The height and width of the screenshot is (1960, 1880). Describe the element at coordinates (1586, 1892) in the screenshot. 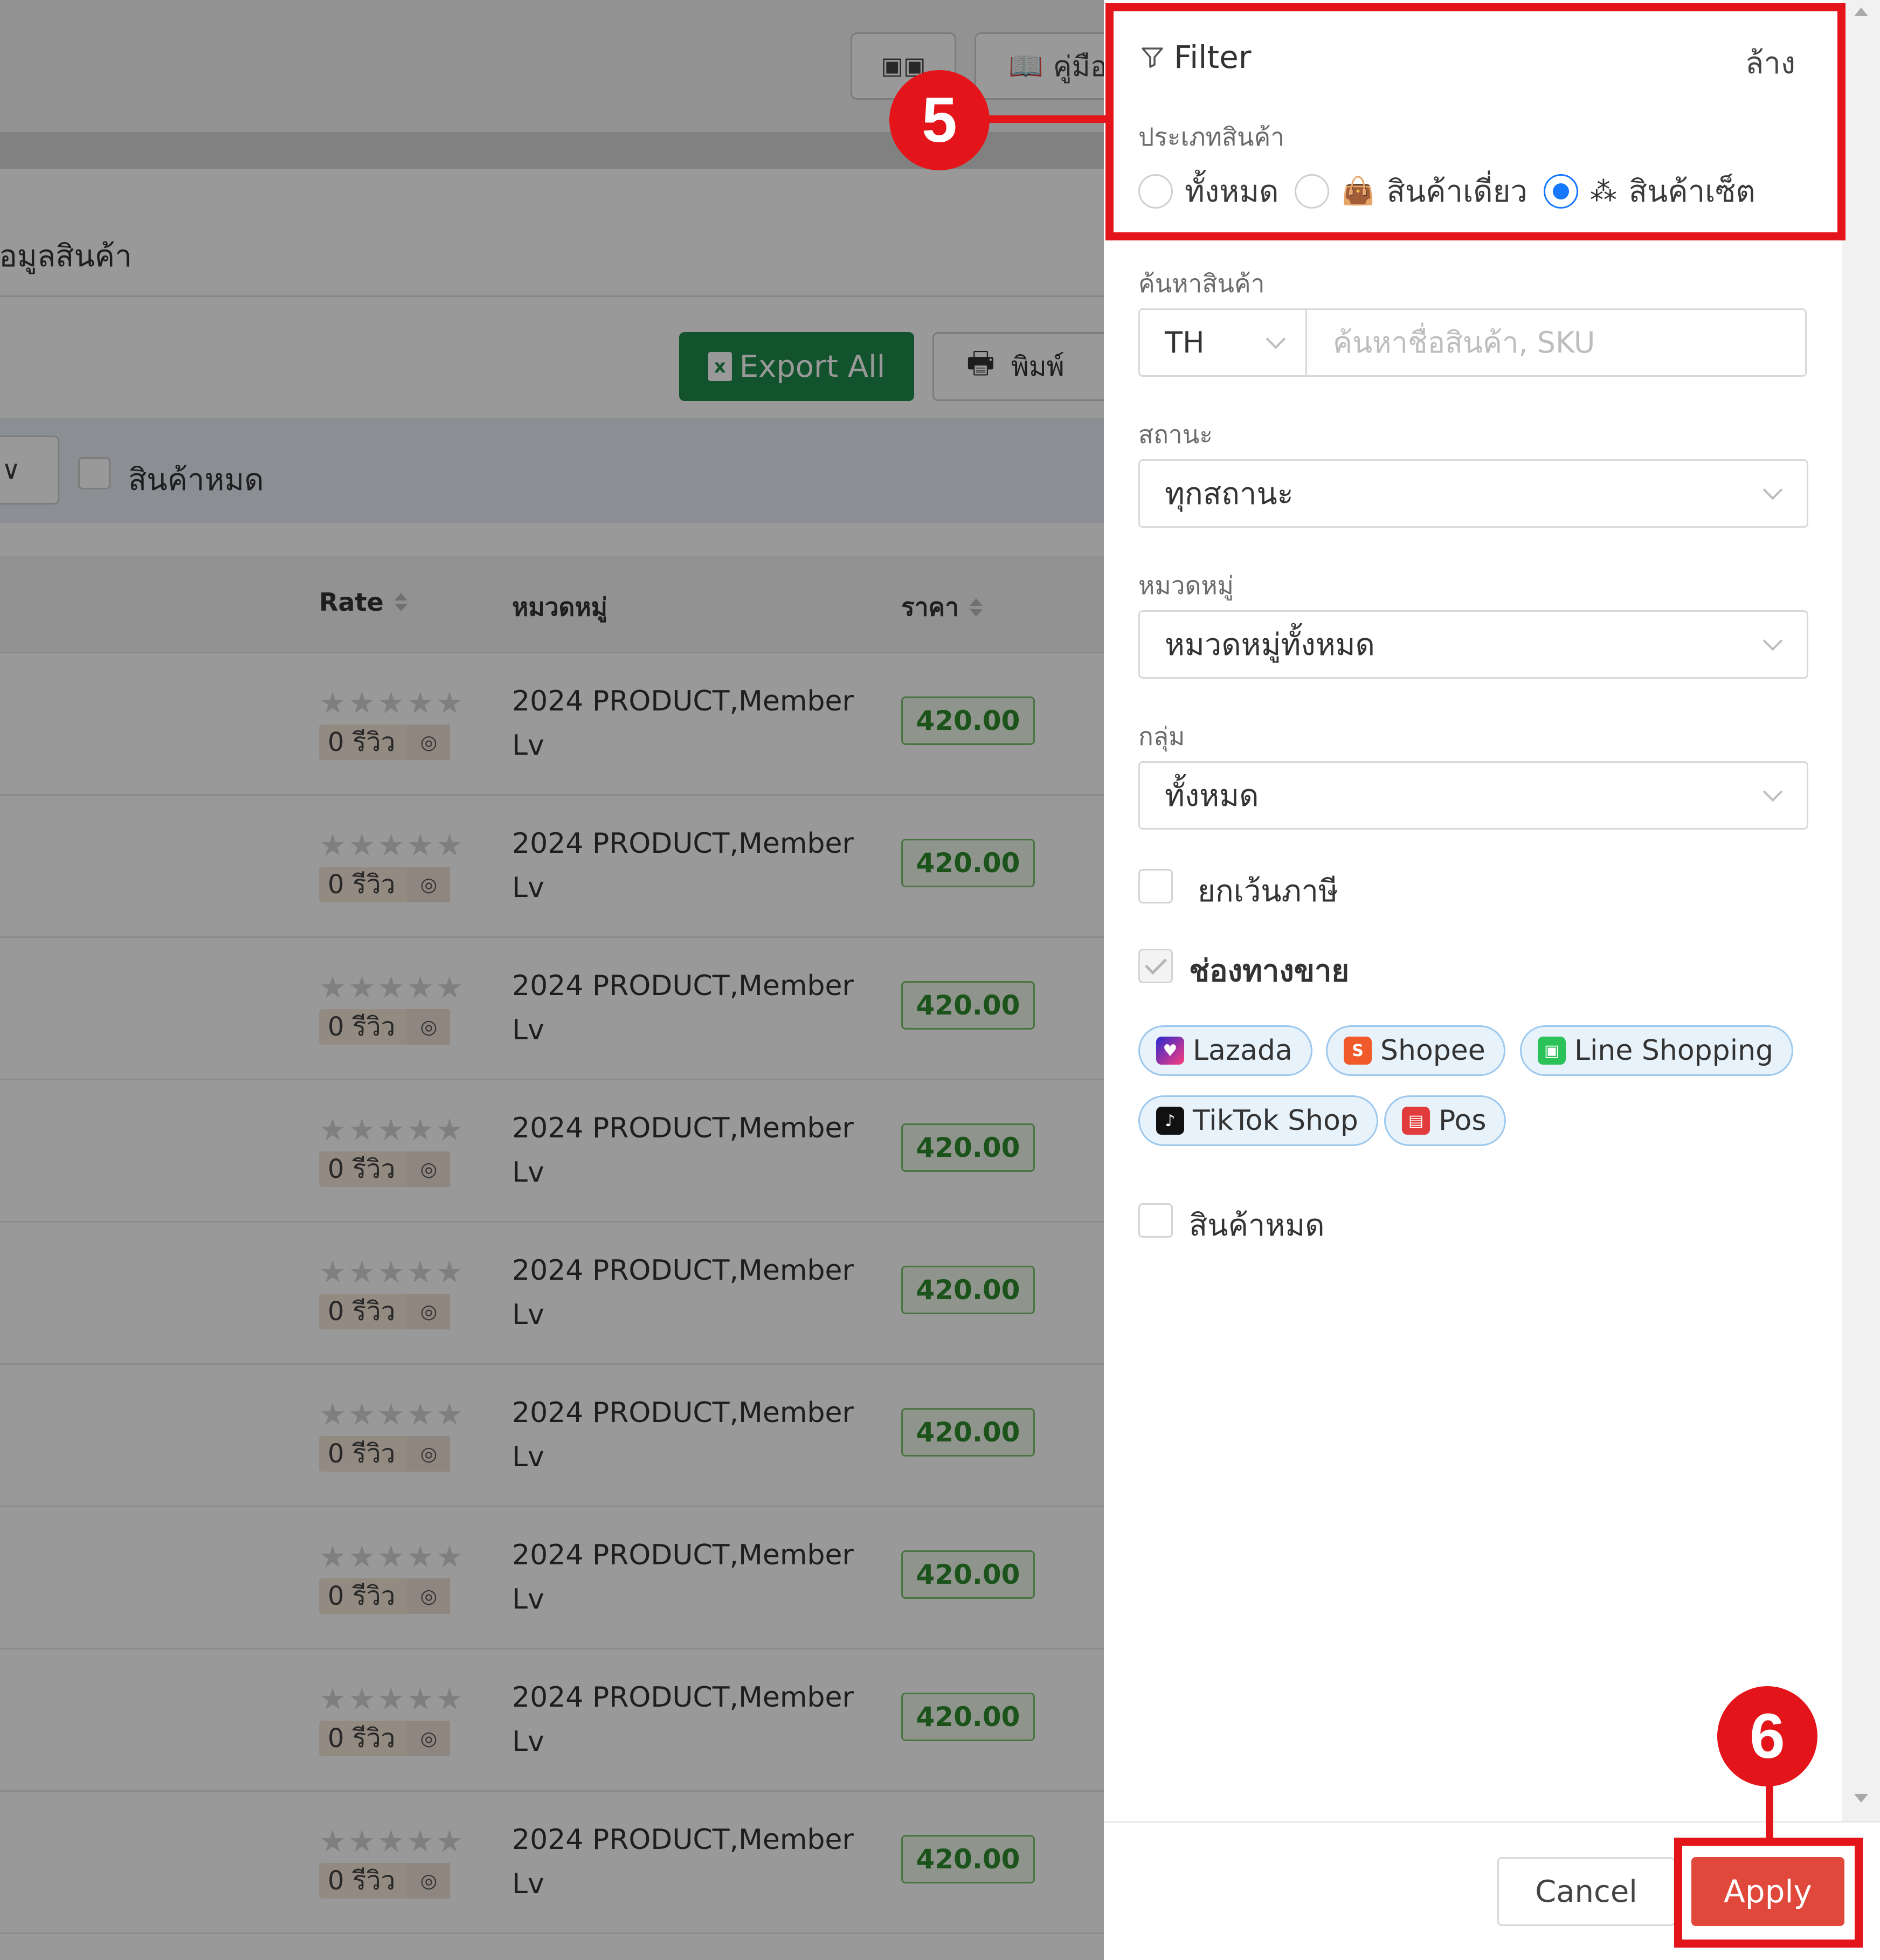

I see `cancel-button: Cancel` at that location.